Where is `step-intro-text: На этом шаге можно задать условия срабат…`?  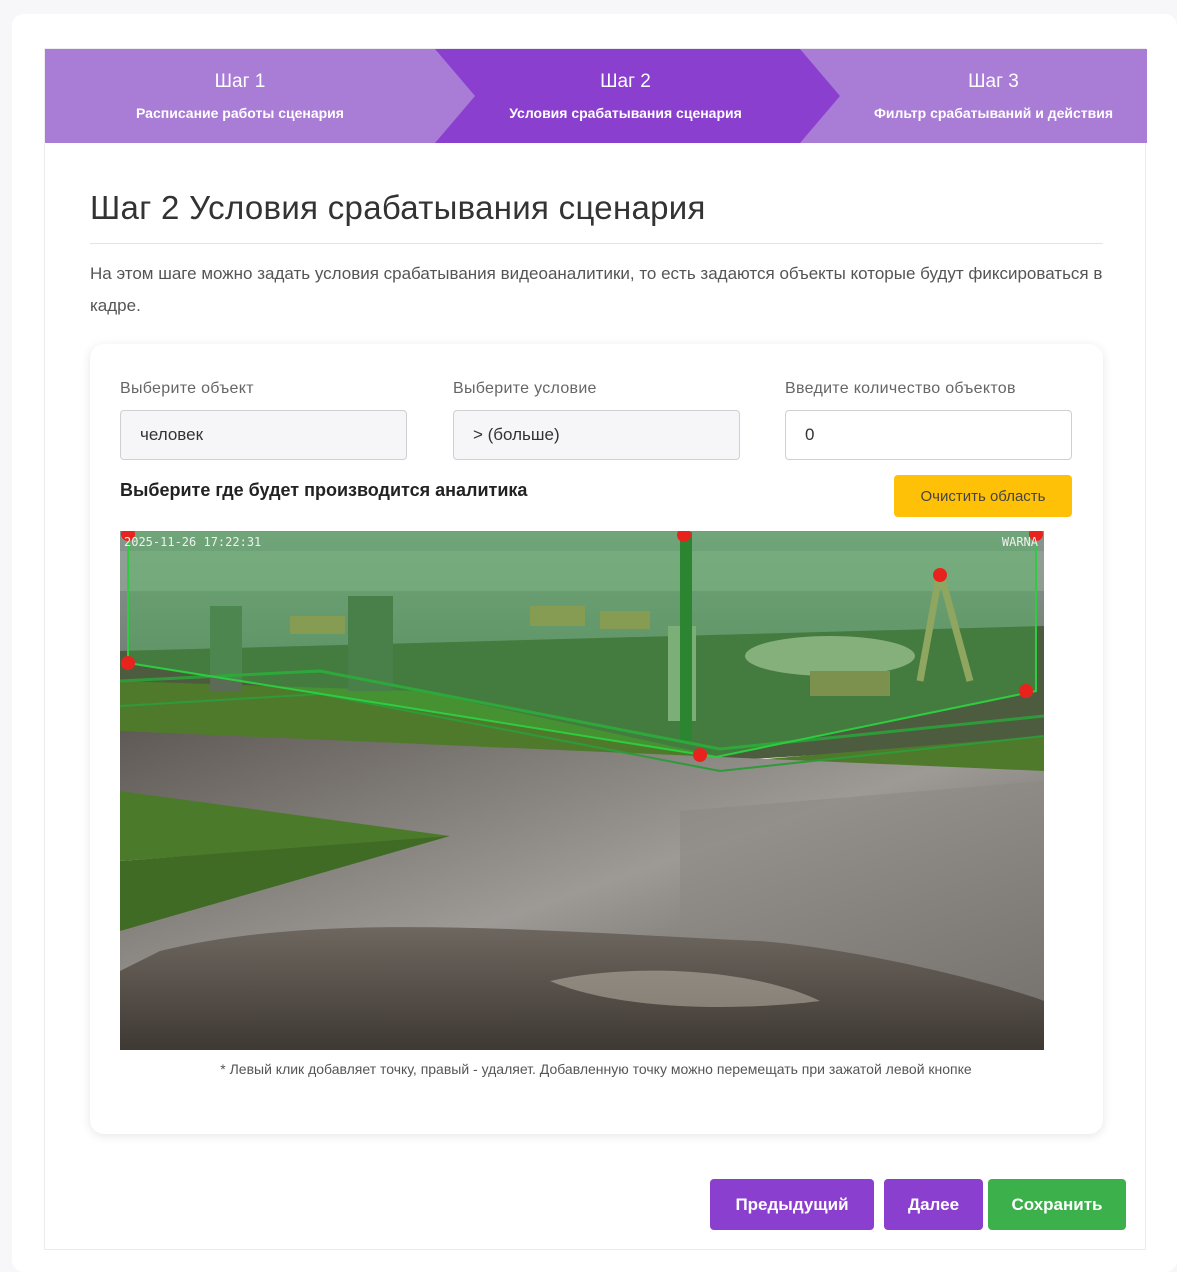 step-intro-text: На этом шаге можно задать условия срабат… is located at coordinates (596, 289).